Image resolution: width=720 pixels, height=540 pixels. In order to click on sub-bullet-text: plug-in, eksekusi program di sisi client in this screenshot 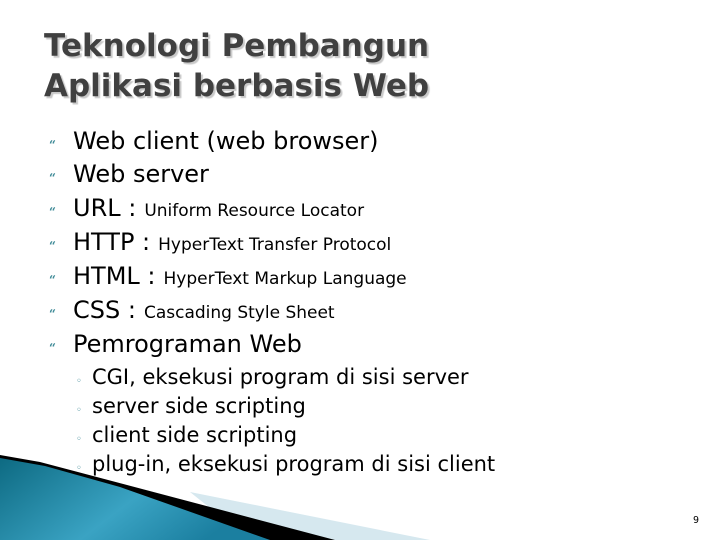, I will do `click(294, 464)`.